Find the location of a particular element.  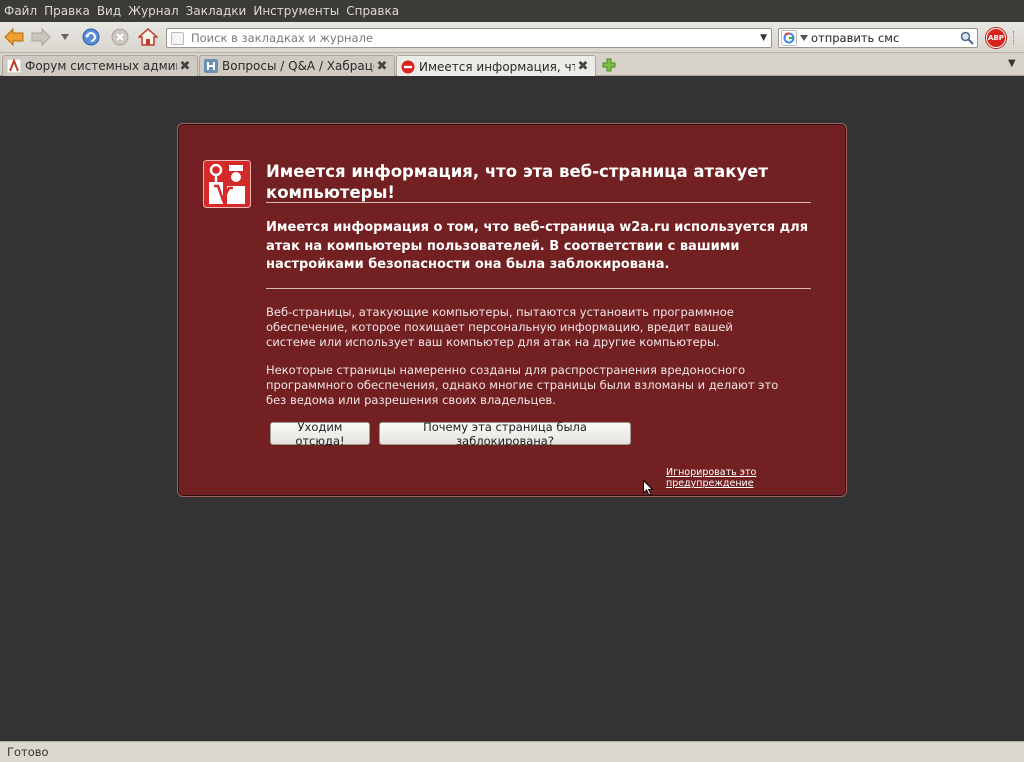

history-dropdown is located at coordinates (65, 37).